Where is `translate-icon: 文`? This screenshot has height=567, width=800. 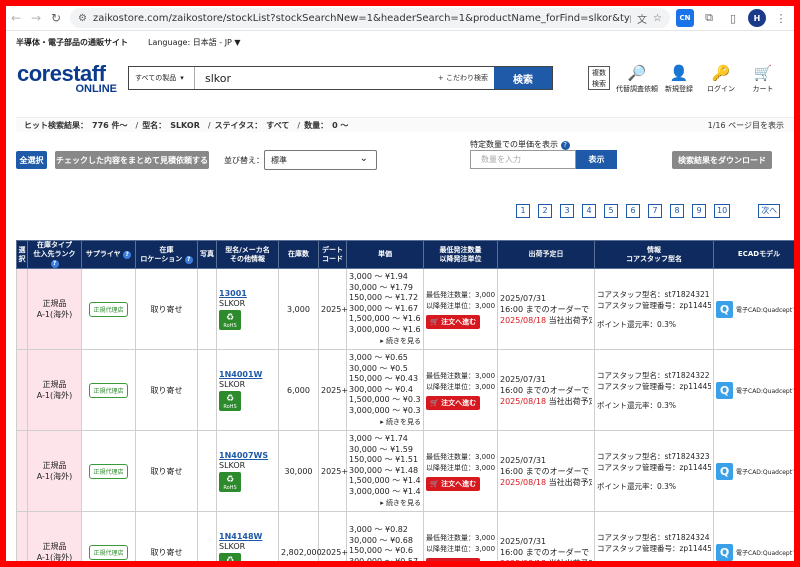 translate-icon: 文 is located at coordinates (642, 18).